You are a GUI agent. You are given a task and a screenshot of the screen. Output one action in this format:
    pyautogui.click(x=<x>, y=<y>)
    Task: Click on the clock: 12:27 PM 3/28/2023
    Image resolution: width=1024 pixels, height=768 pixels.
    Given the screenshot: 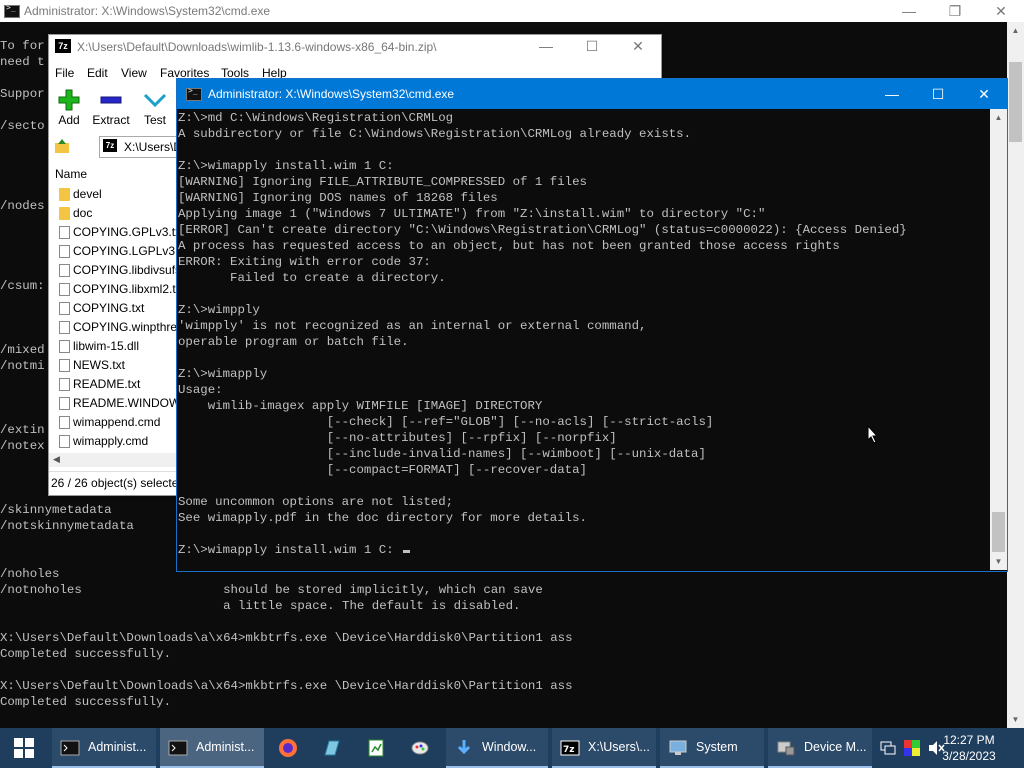 What is the action you would take?
    pyautogui.click(x=969, y=748)
    